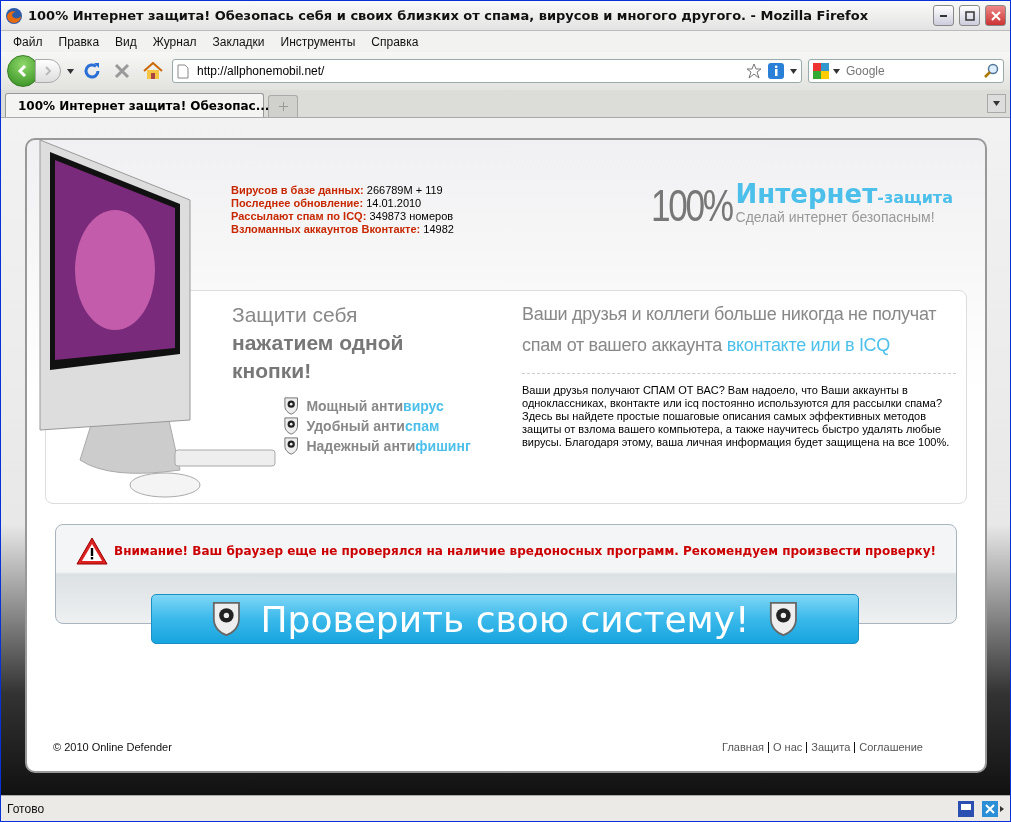 The width and height of the screenshot is (1011, 822). What do you see at coordinates (174, 41) in the screenshot?
I see `menu-item: Журнал` at bounding box center [174, 41].